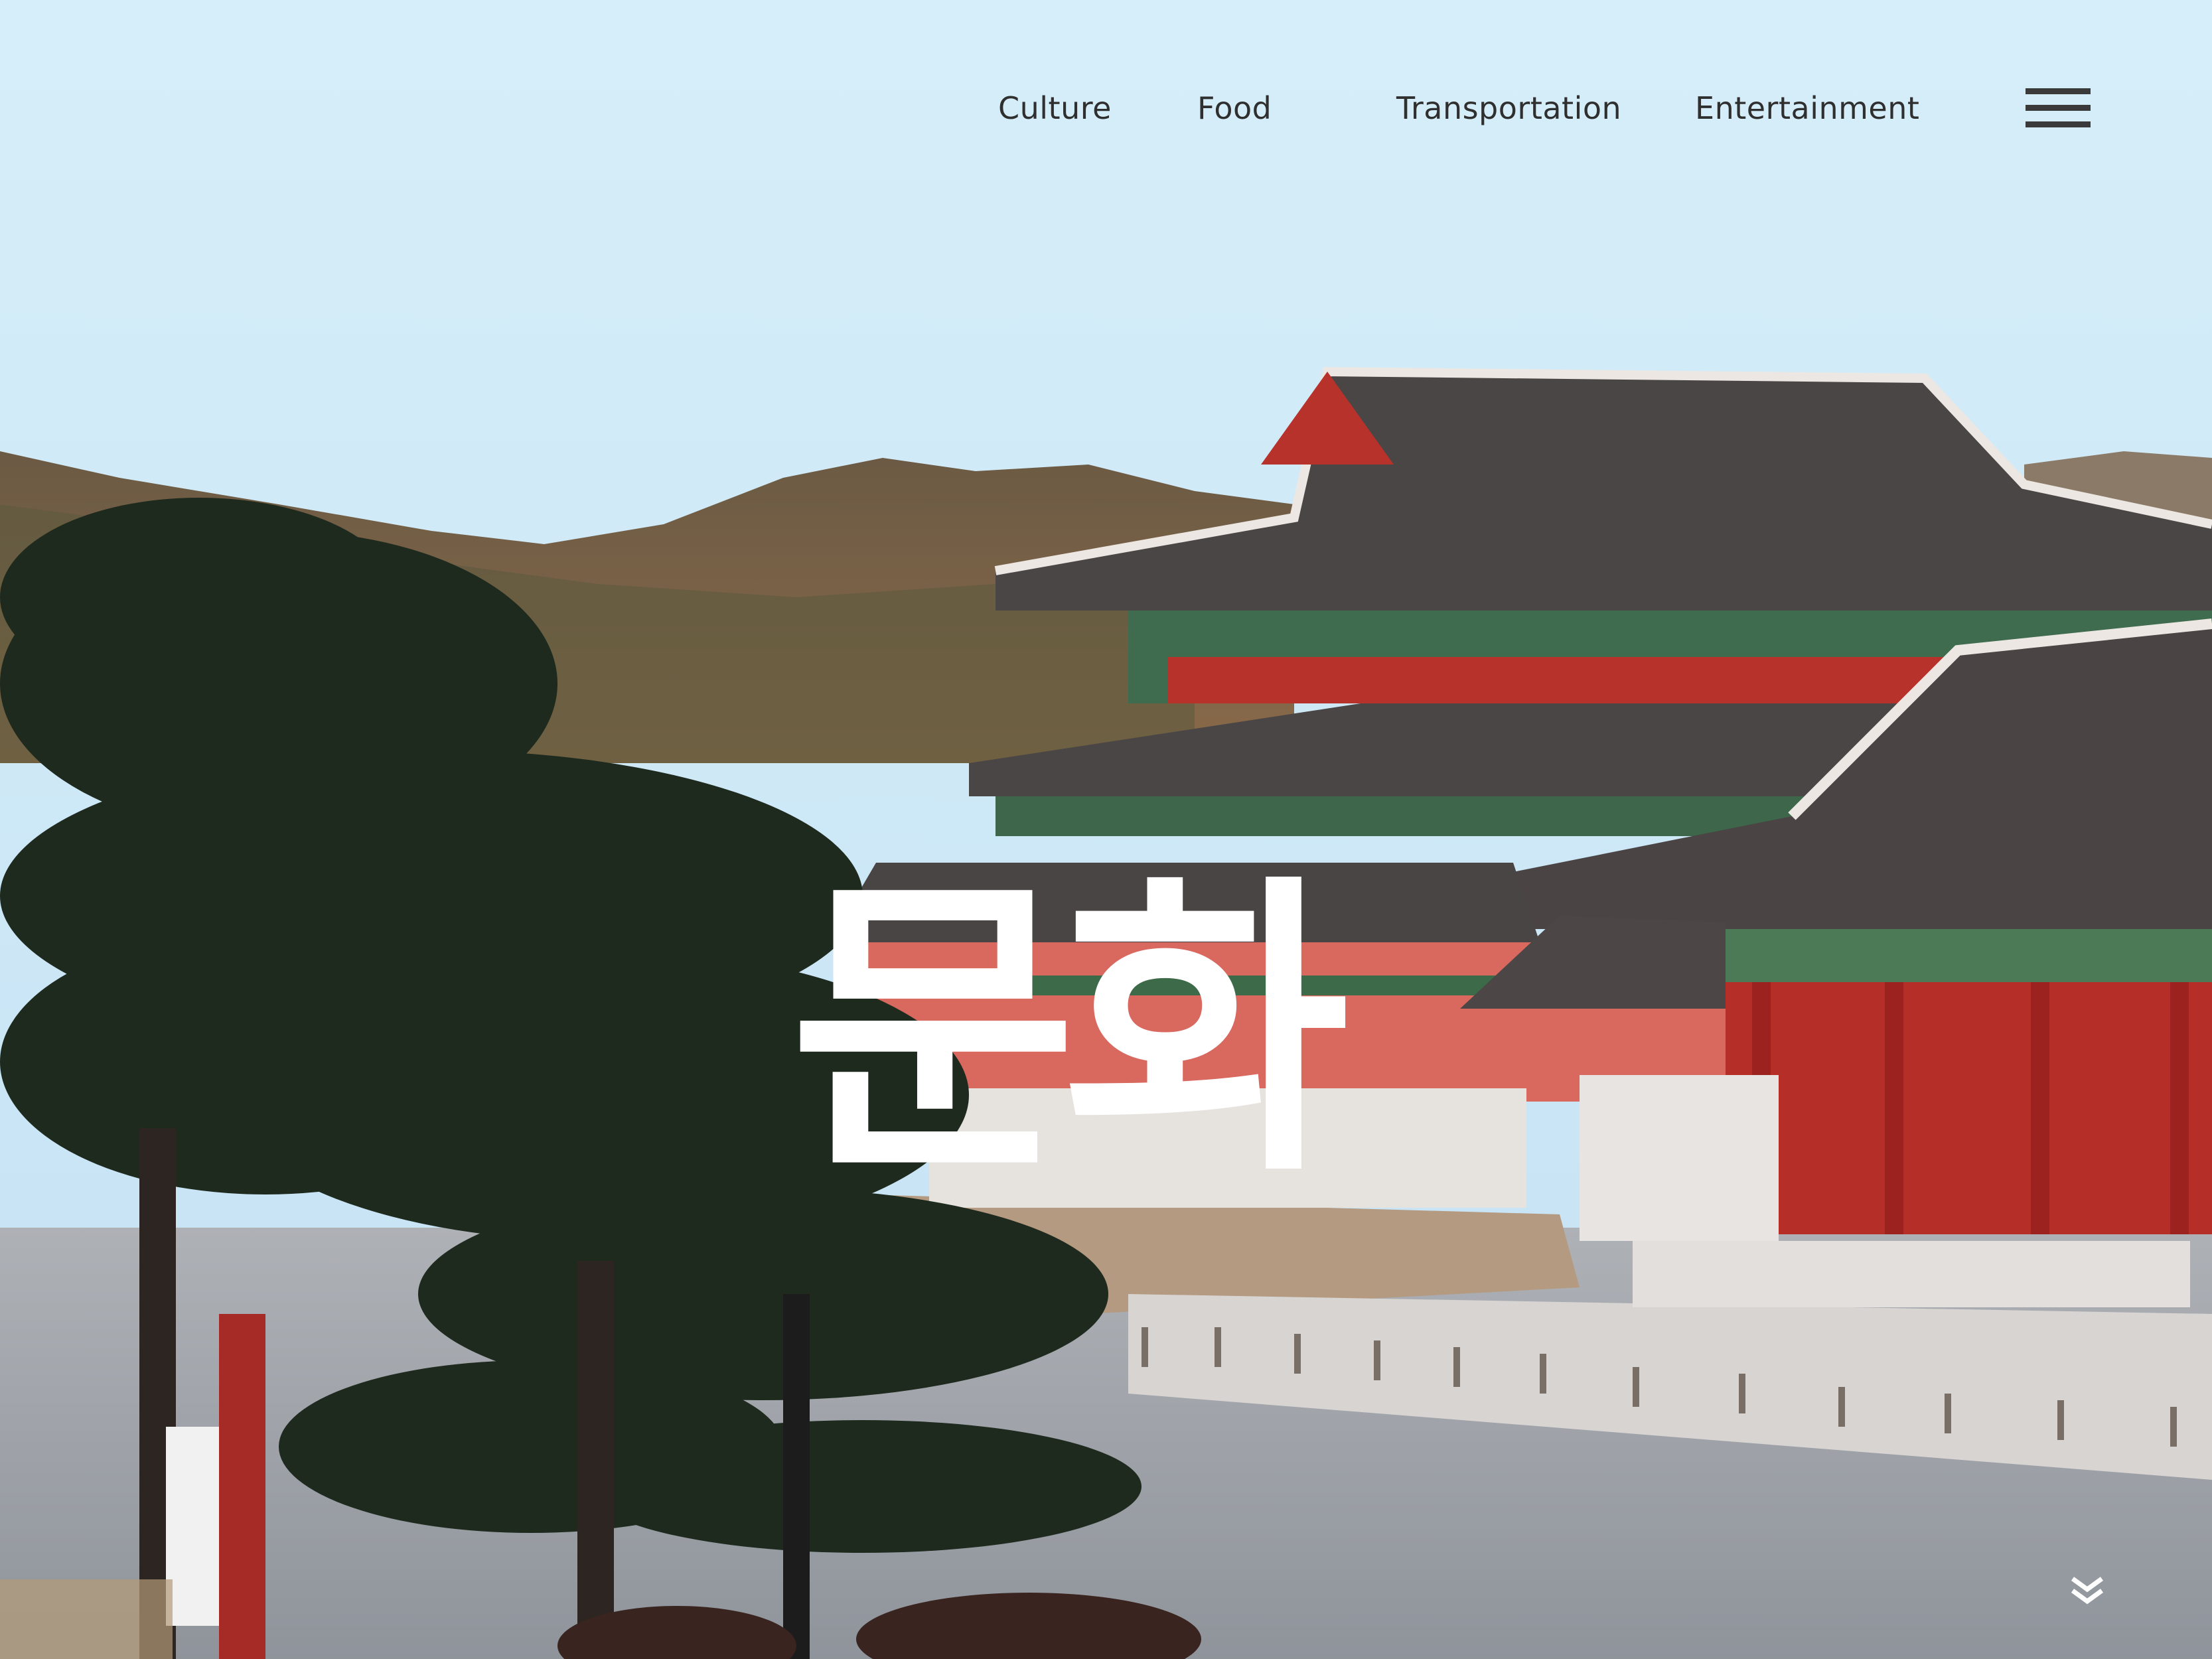 This screenshot has height=1659, width=2212. What do you see at coordinates (2087, 1589) in the screenshot?
I see `double-chevron-down-icon` at bounding box center [2087, 1589].